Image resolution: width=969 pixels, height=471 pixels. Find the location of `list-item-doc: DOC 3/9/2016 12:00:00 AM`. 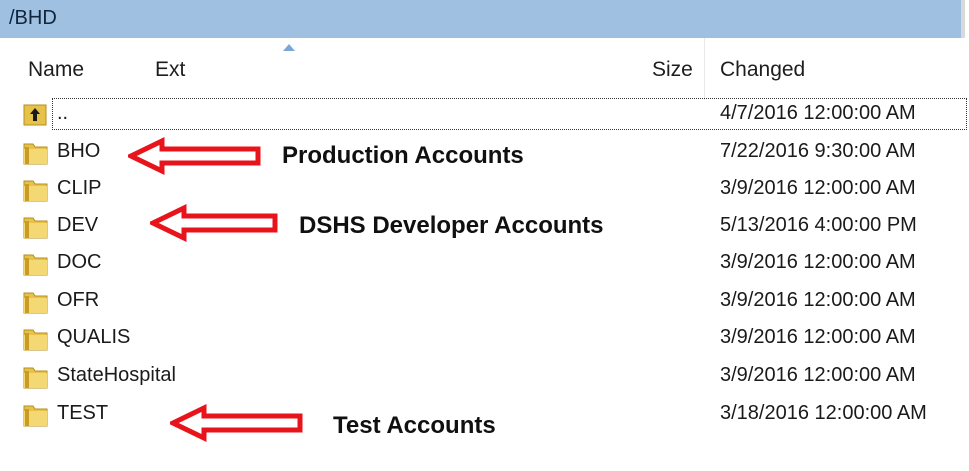

list-item-doc: DOC 3/9/2016 12:00:00 AM is located at coordinates (484, 264).